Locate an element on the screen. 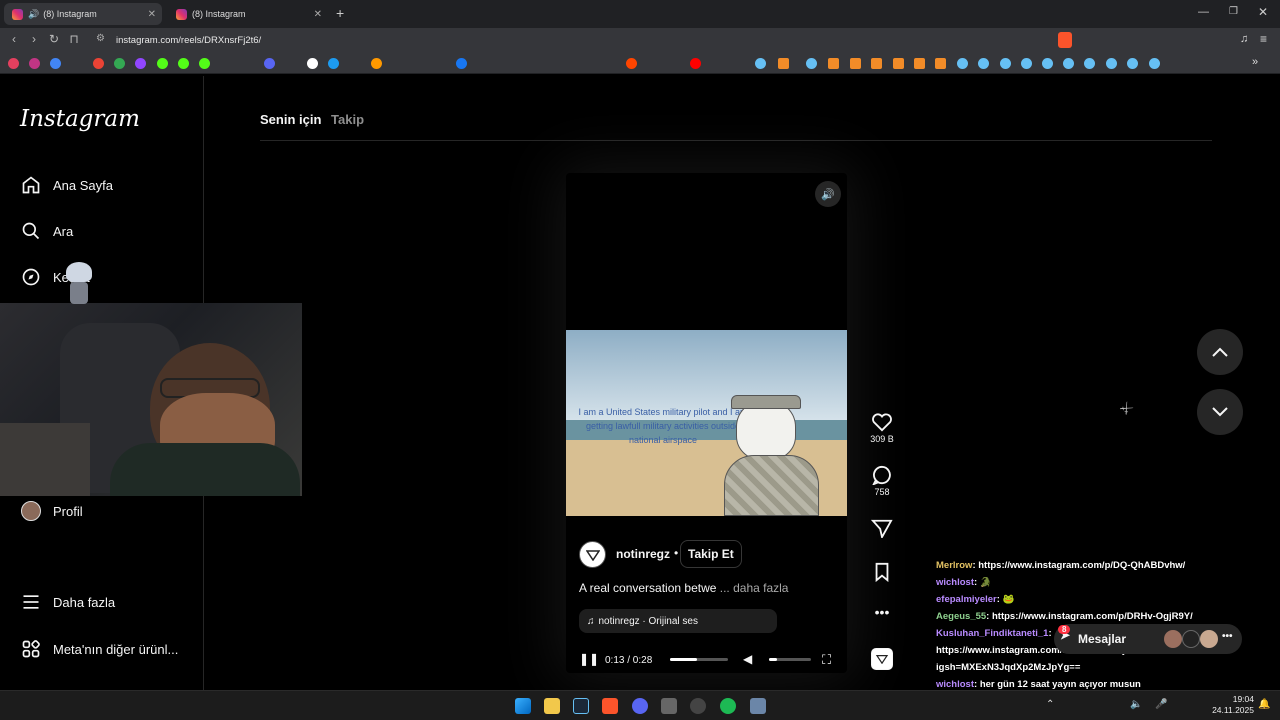 The width and height of the screenshot is (1280, 720). sidebar-item-profile: Profil is located at coordinates (51, 511).